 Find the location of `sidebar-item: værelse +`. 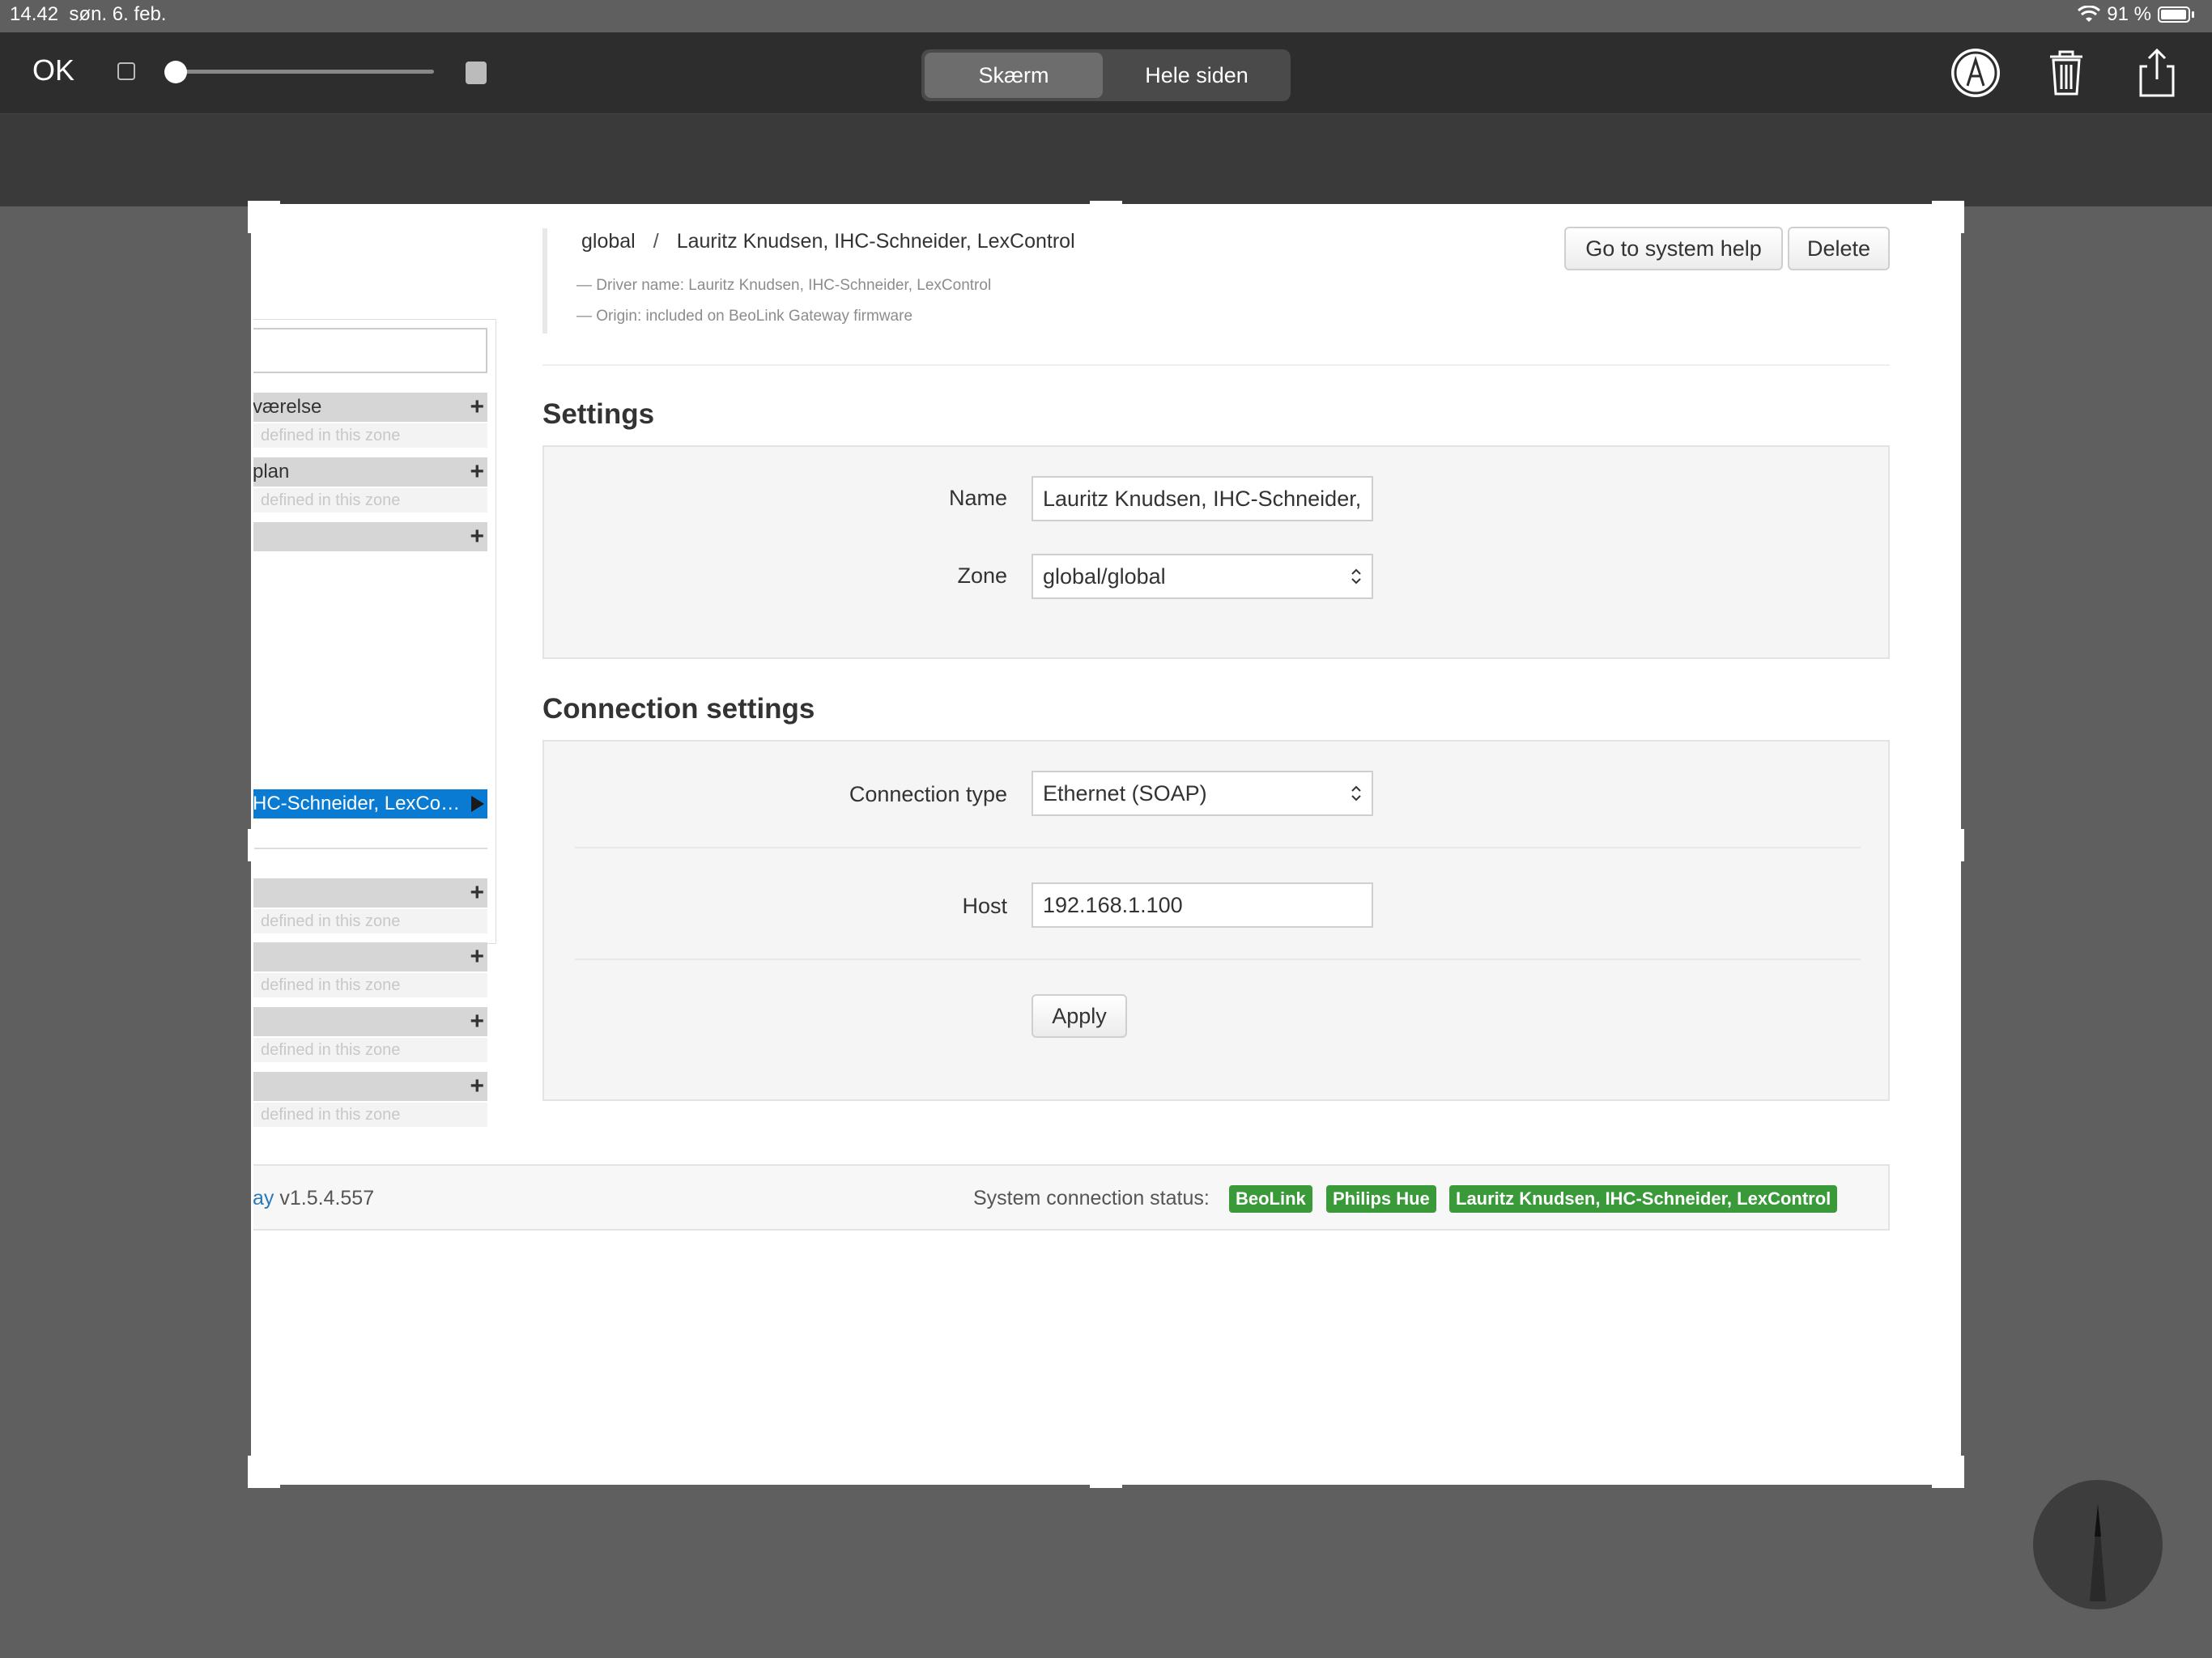

sidebar-item: værelse + is located at coordinates (370, 407).